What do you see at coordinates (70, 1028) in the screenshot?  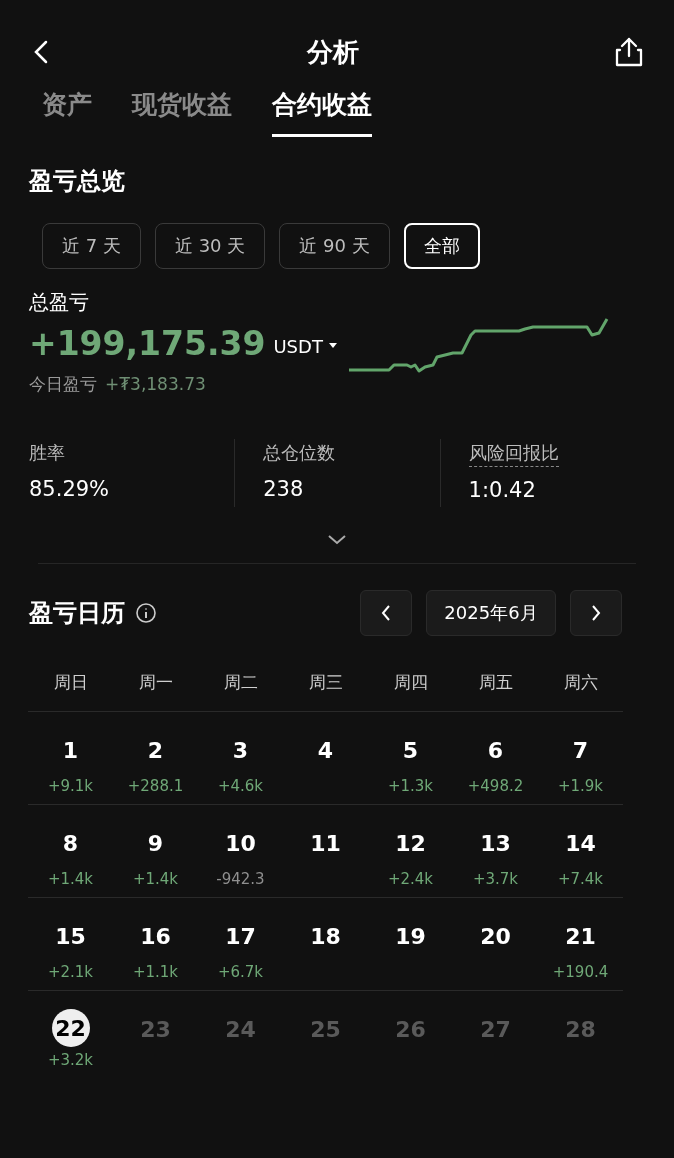 I see `today-marker: 22` at bounding box center [70, 1028].